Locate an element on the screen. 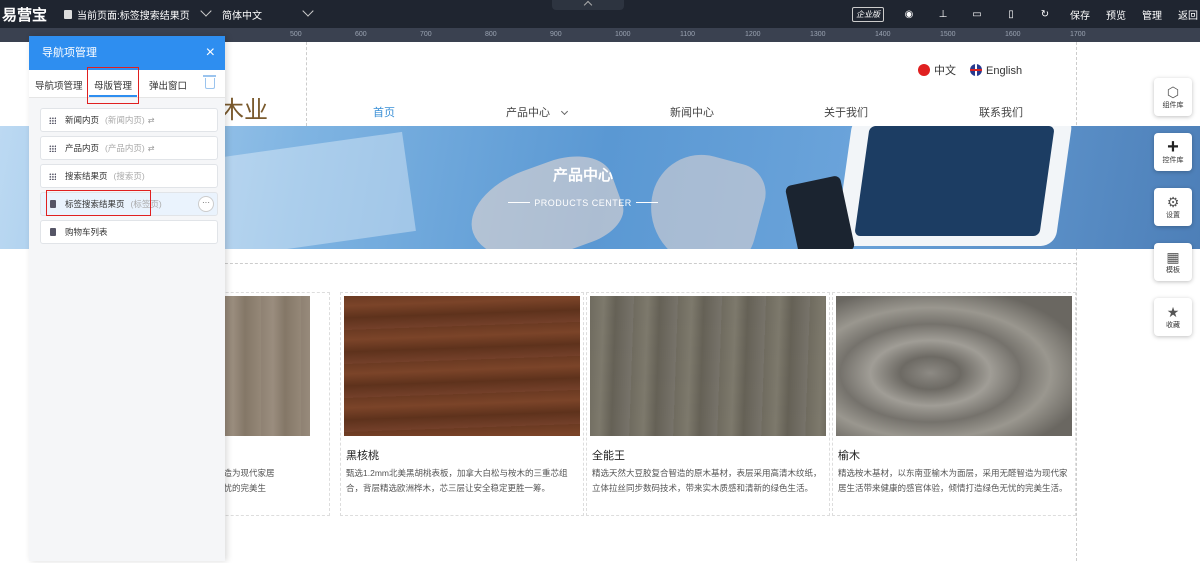 The width and height of the screenshot is (1200, 563). gear-icon: ⚙ is located at coordinates (1173, 202).